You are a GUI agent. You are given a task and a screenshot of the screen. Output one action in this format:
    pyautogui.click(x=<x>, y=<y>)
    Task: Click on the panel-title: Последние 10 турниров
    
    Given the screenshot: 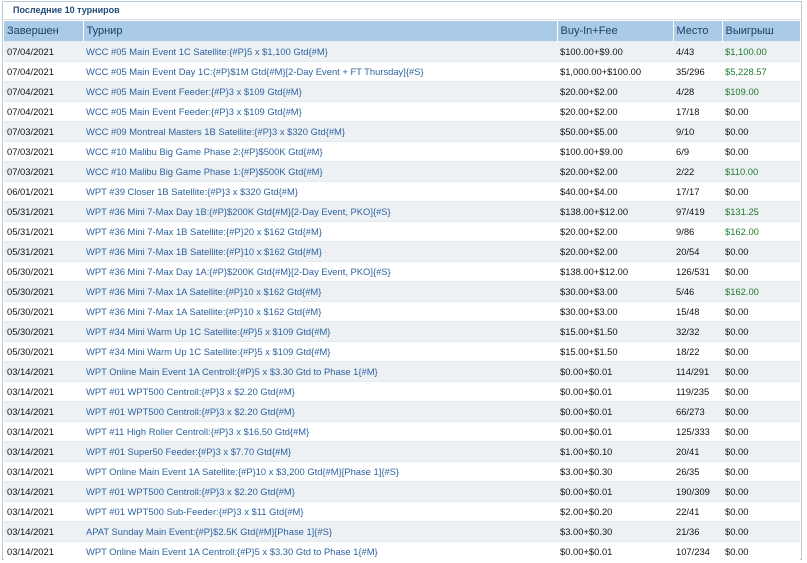 What is the action you would take?
    pyautogui.click(x=402, y=11)
    